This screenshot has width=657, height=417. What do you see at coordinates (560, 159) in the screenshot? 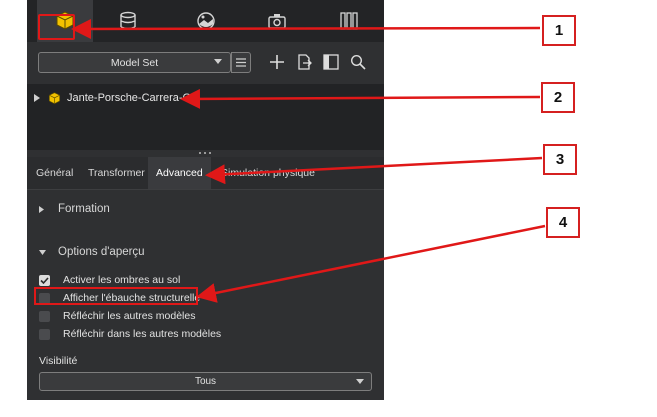
I see `callout-3: 3` at bounding box center [560, 159].